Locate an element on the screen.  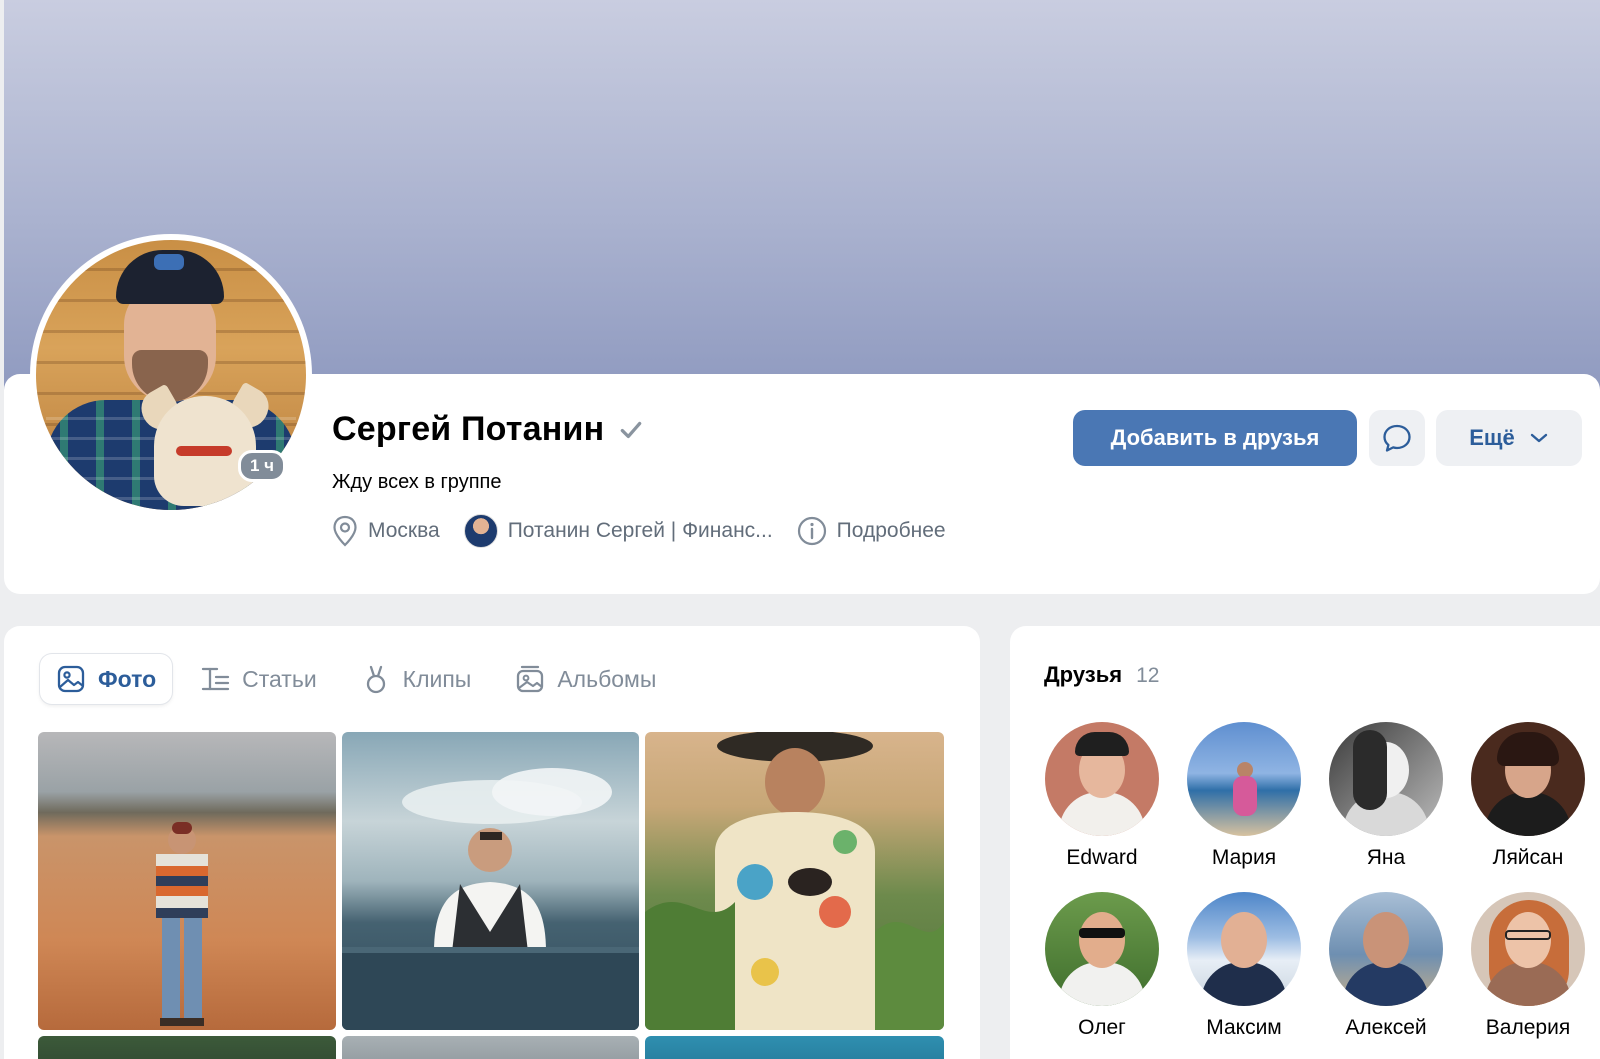
friends-count: 12 is located at coordinates (1148, 675).